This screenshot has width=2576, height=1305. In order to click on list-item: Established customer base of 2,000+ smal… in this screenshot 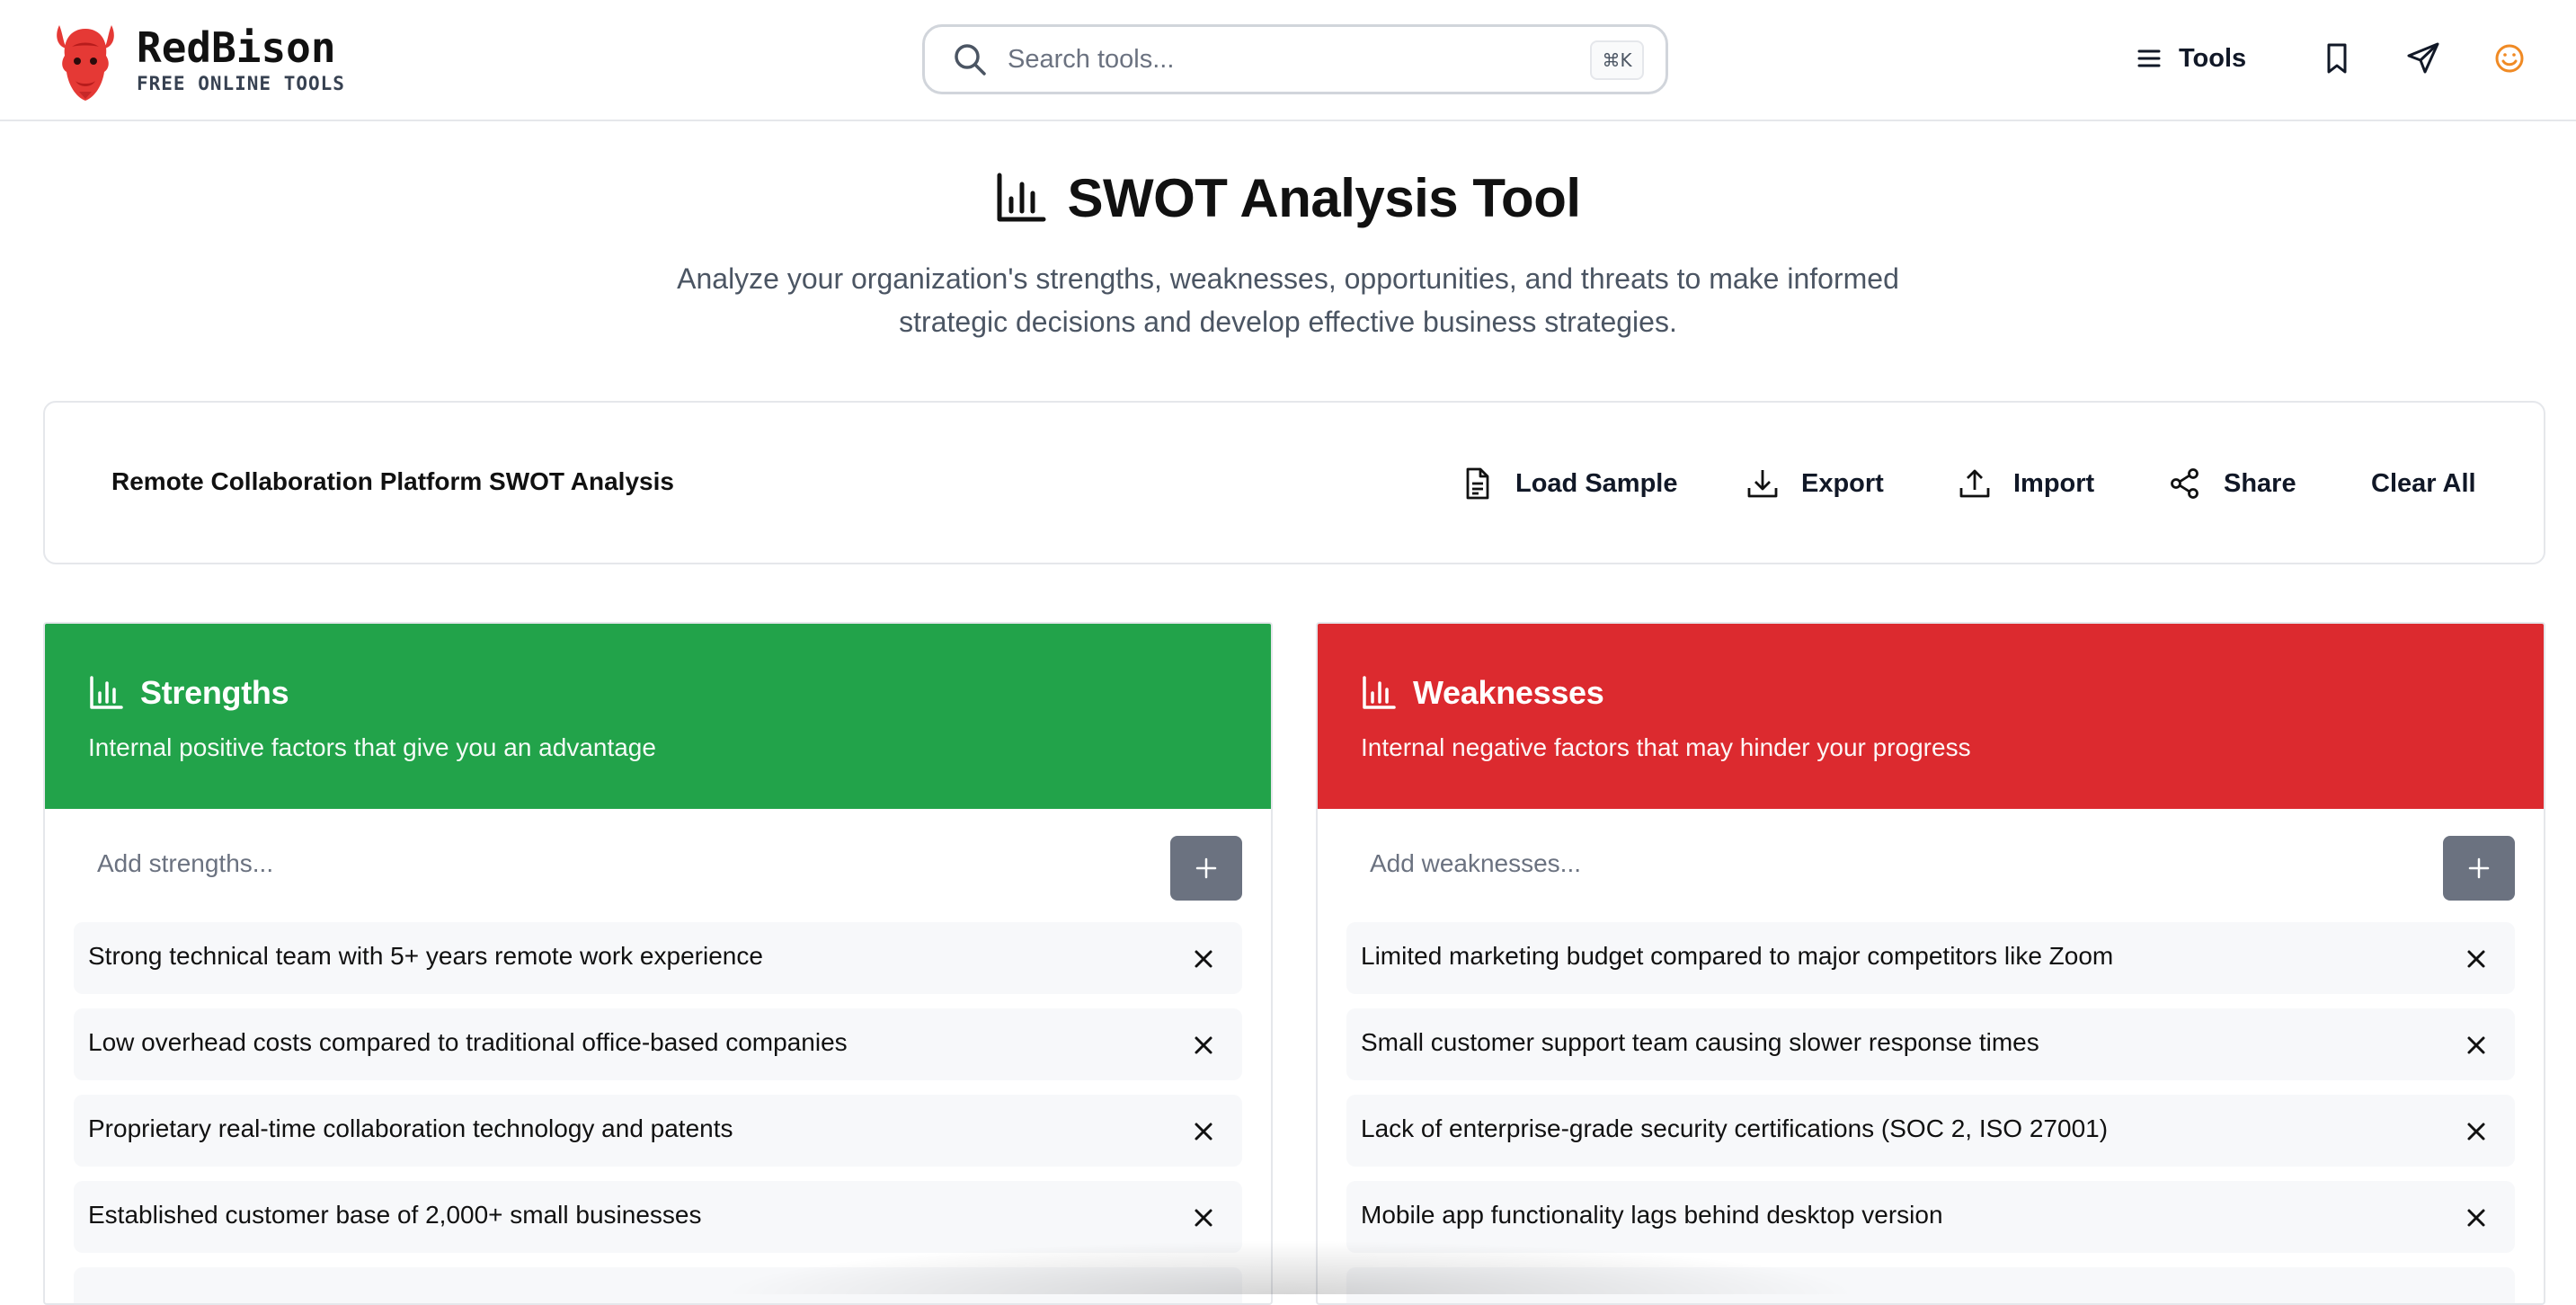, I will do `click(658, 1217)`.